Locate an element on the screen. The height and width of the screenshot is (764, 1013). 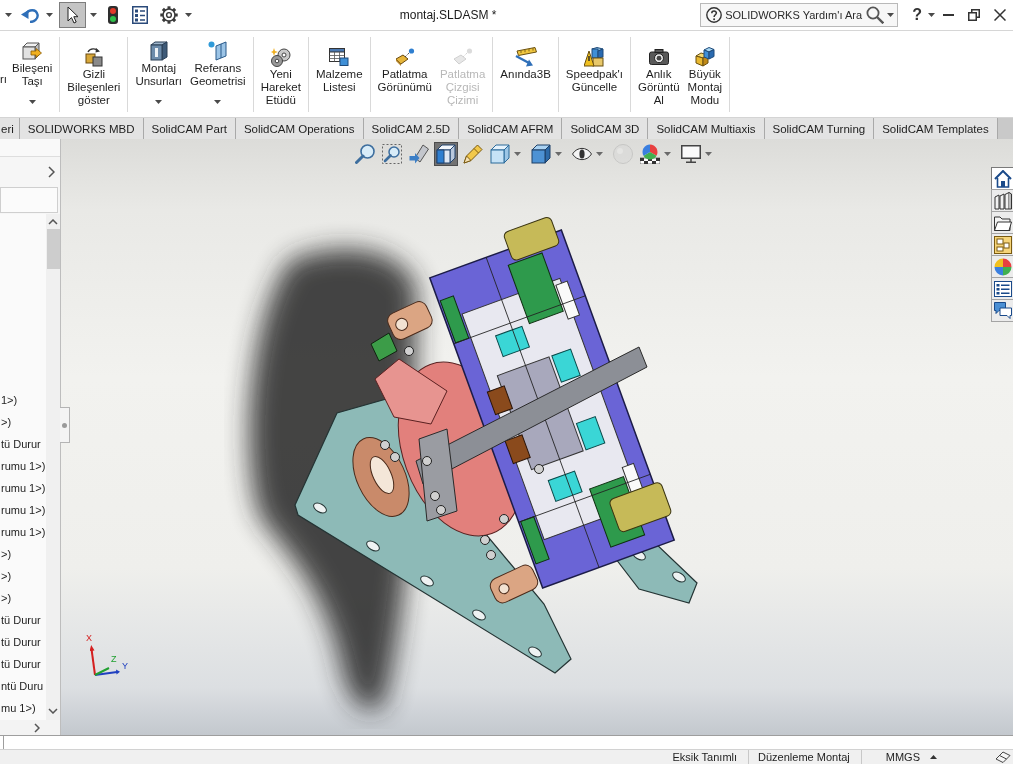
ribbon-button: Montaj Unsurları is located at coordinates (159, 74).